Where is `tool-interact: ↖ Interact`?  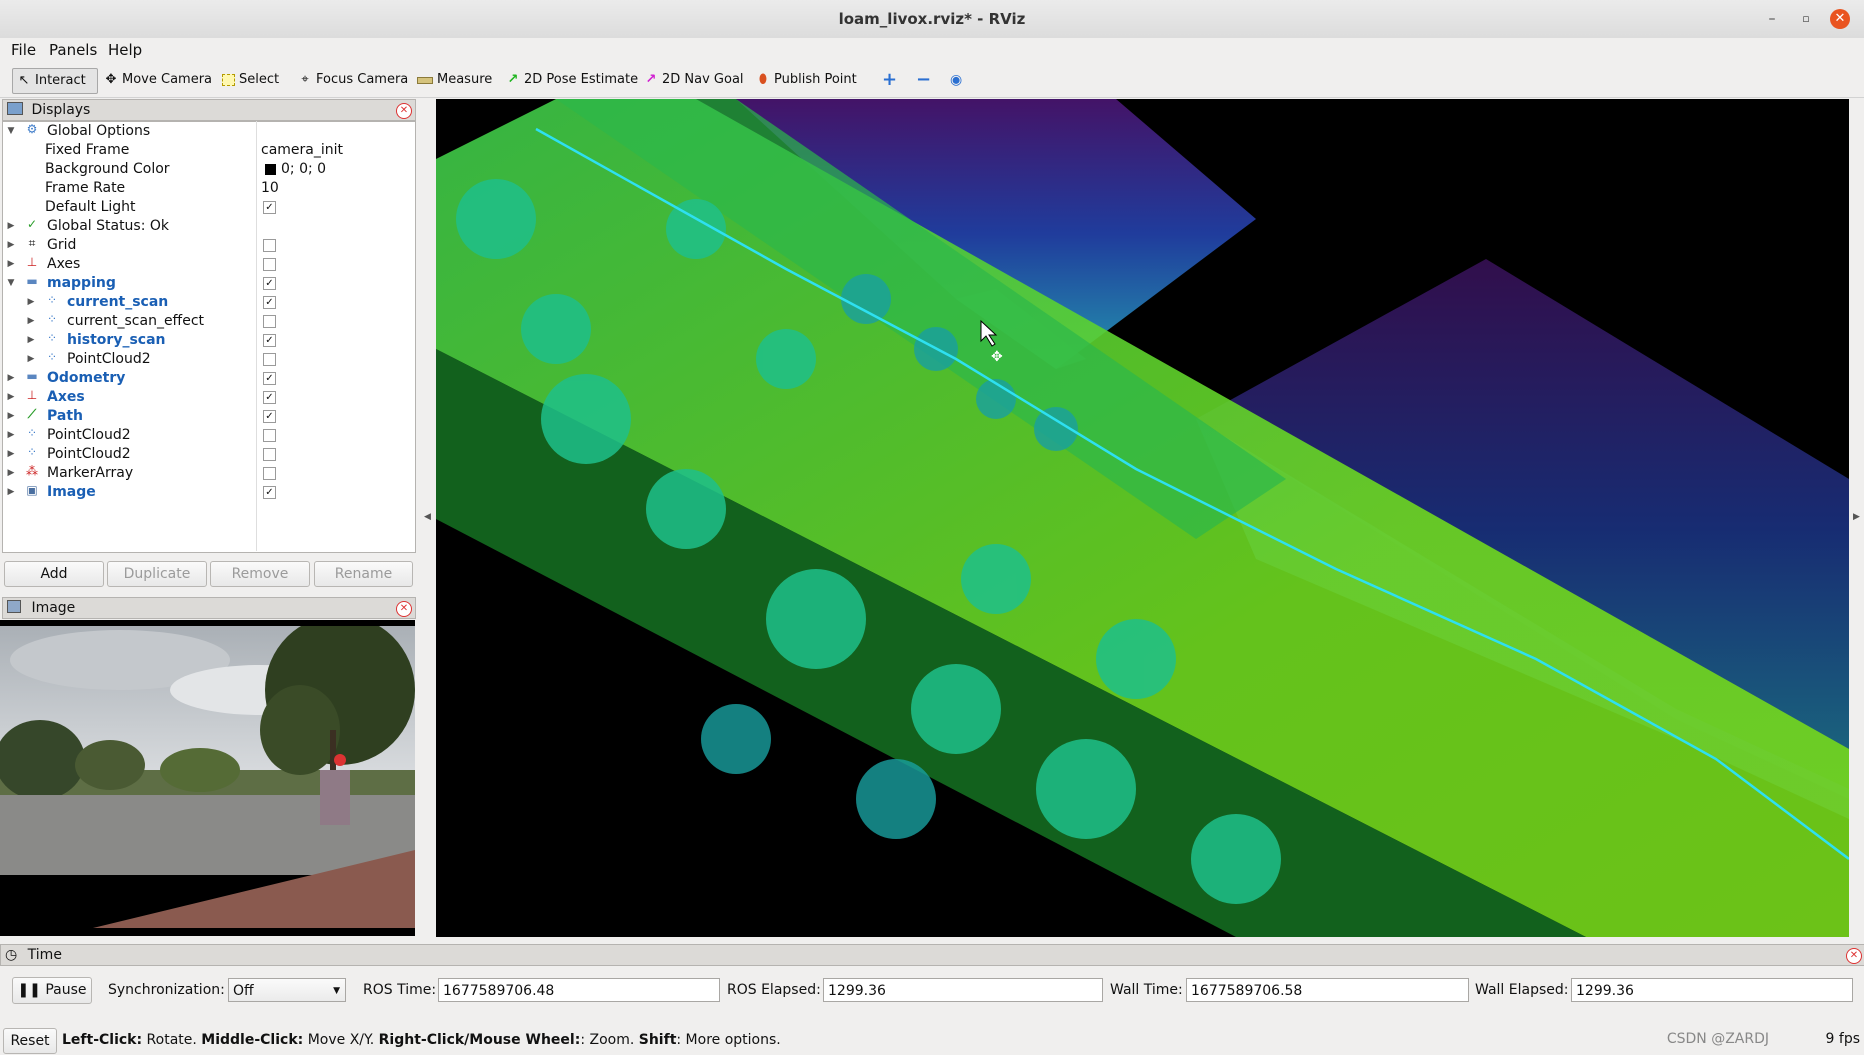
tool-interact: ↖ Interact is located at coordinates (55, 81).